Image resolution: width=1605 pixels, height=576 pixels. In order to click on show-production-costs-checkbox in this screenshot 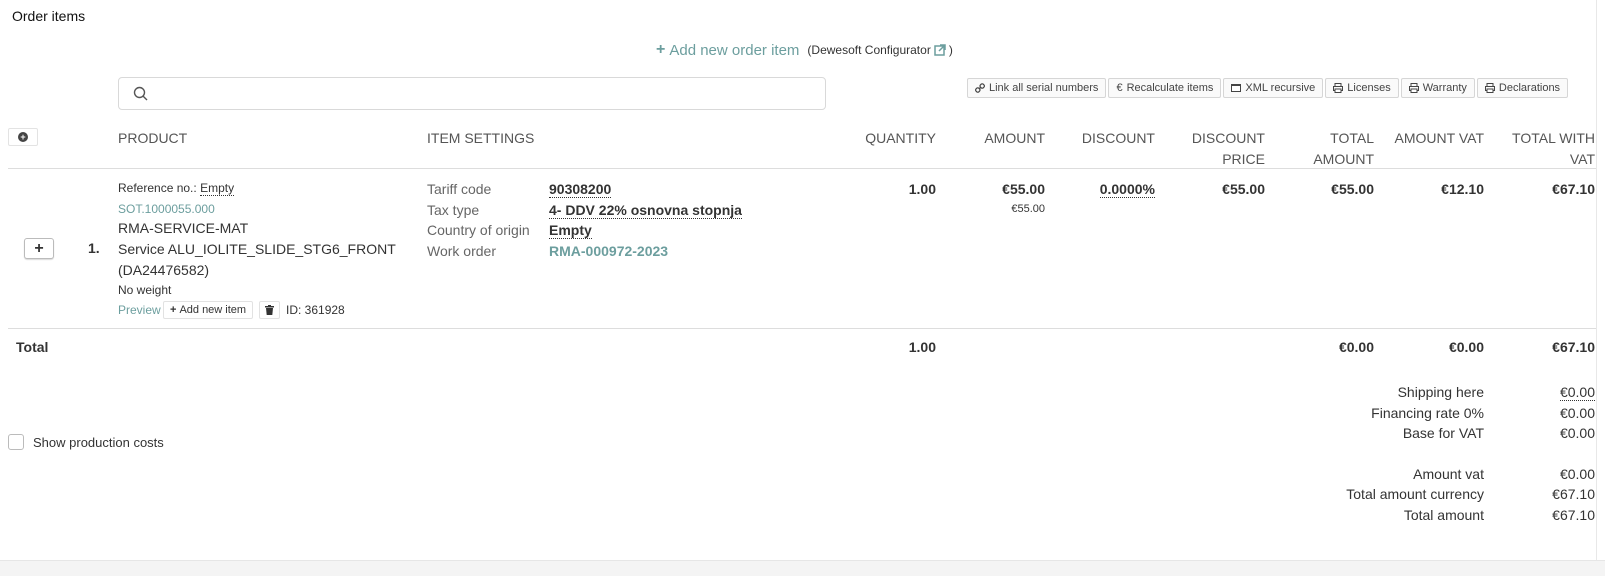, I will do `click(16, 442)`.